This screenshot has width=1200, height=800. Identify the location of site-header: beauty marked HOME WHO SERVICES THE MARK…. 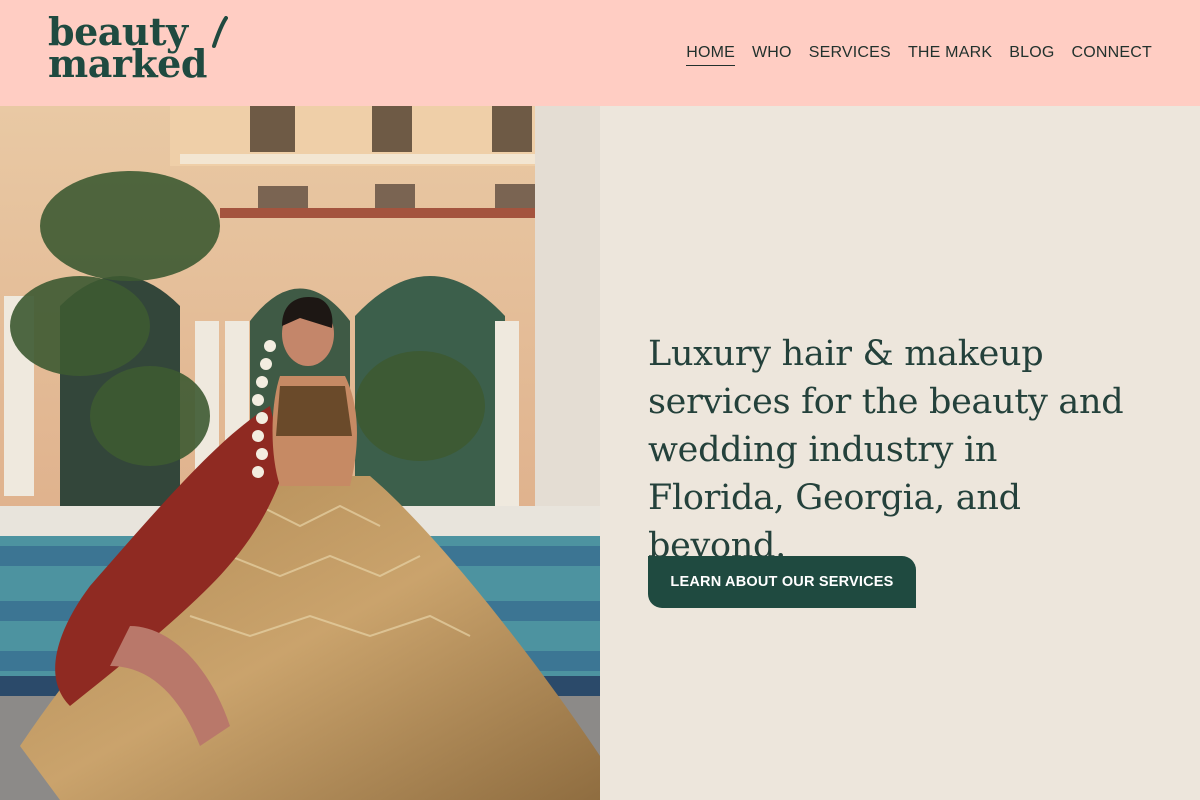
(600, 53).